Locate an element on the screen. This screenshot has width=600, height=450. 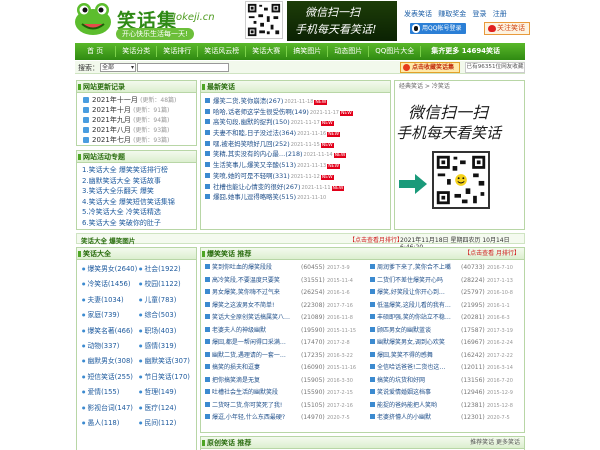
hot-item: 丰硕即强,笑的你站立不稳… (20281) 2016-6-3 is located at coordinates (441, 318).